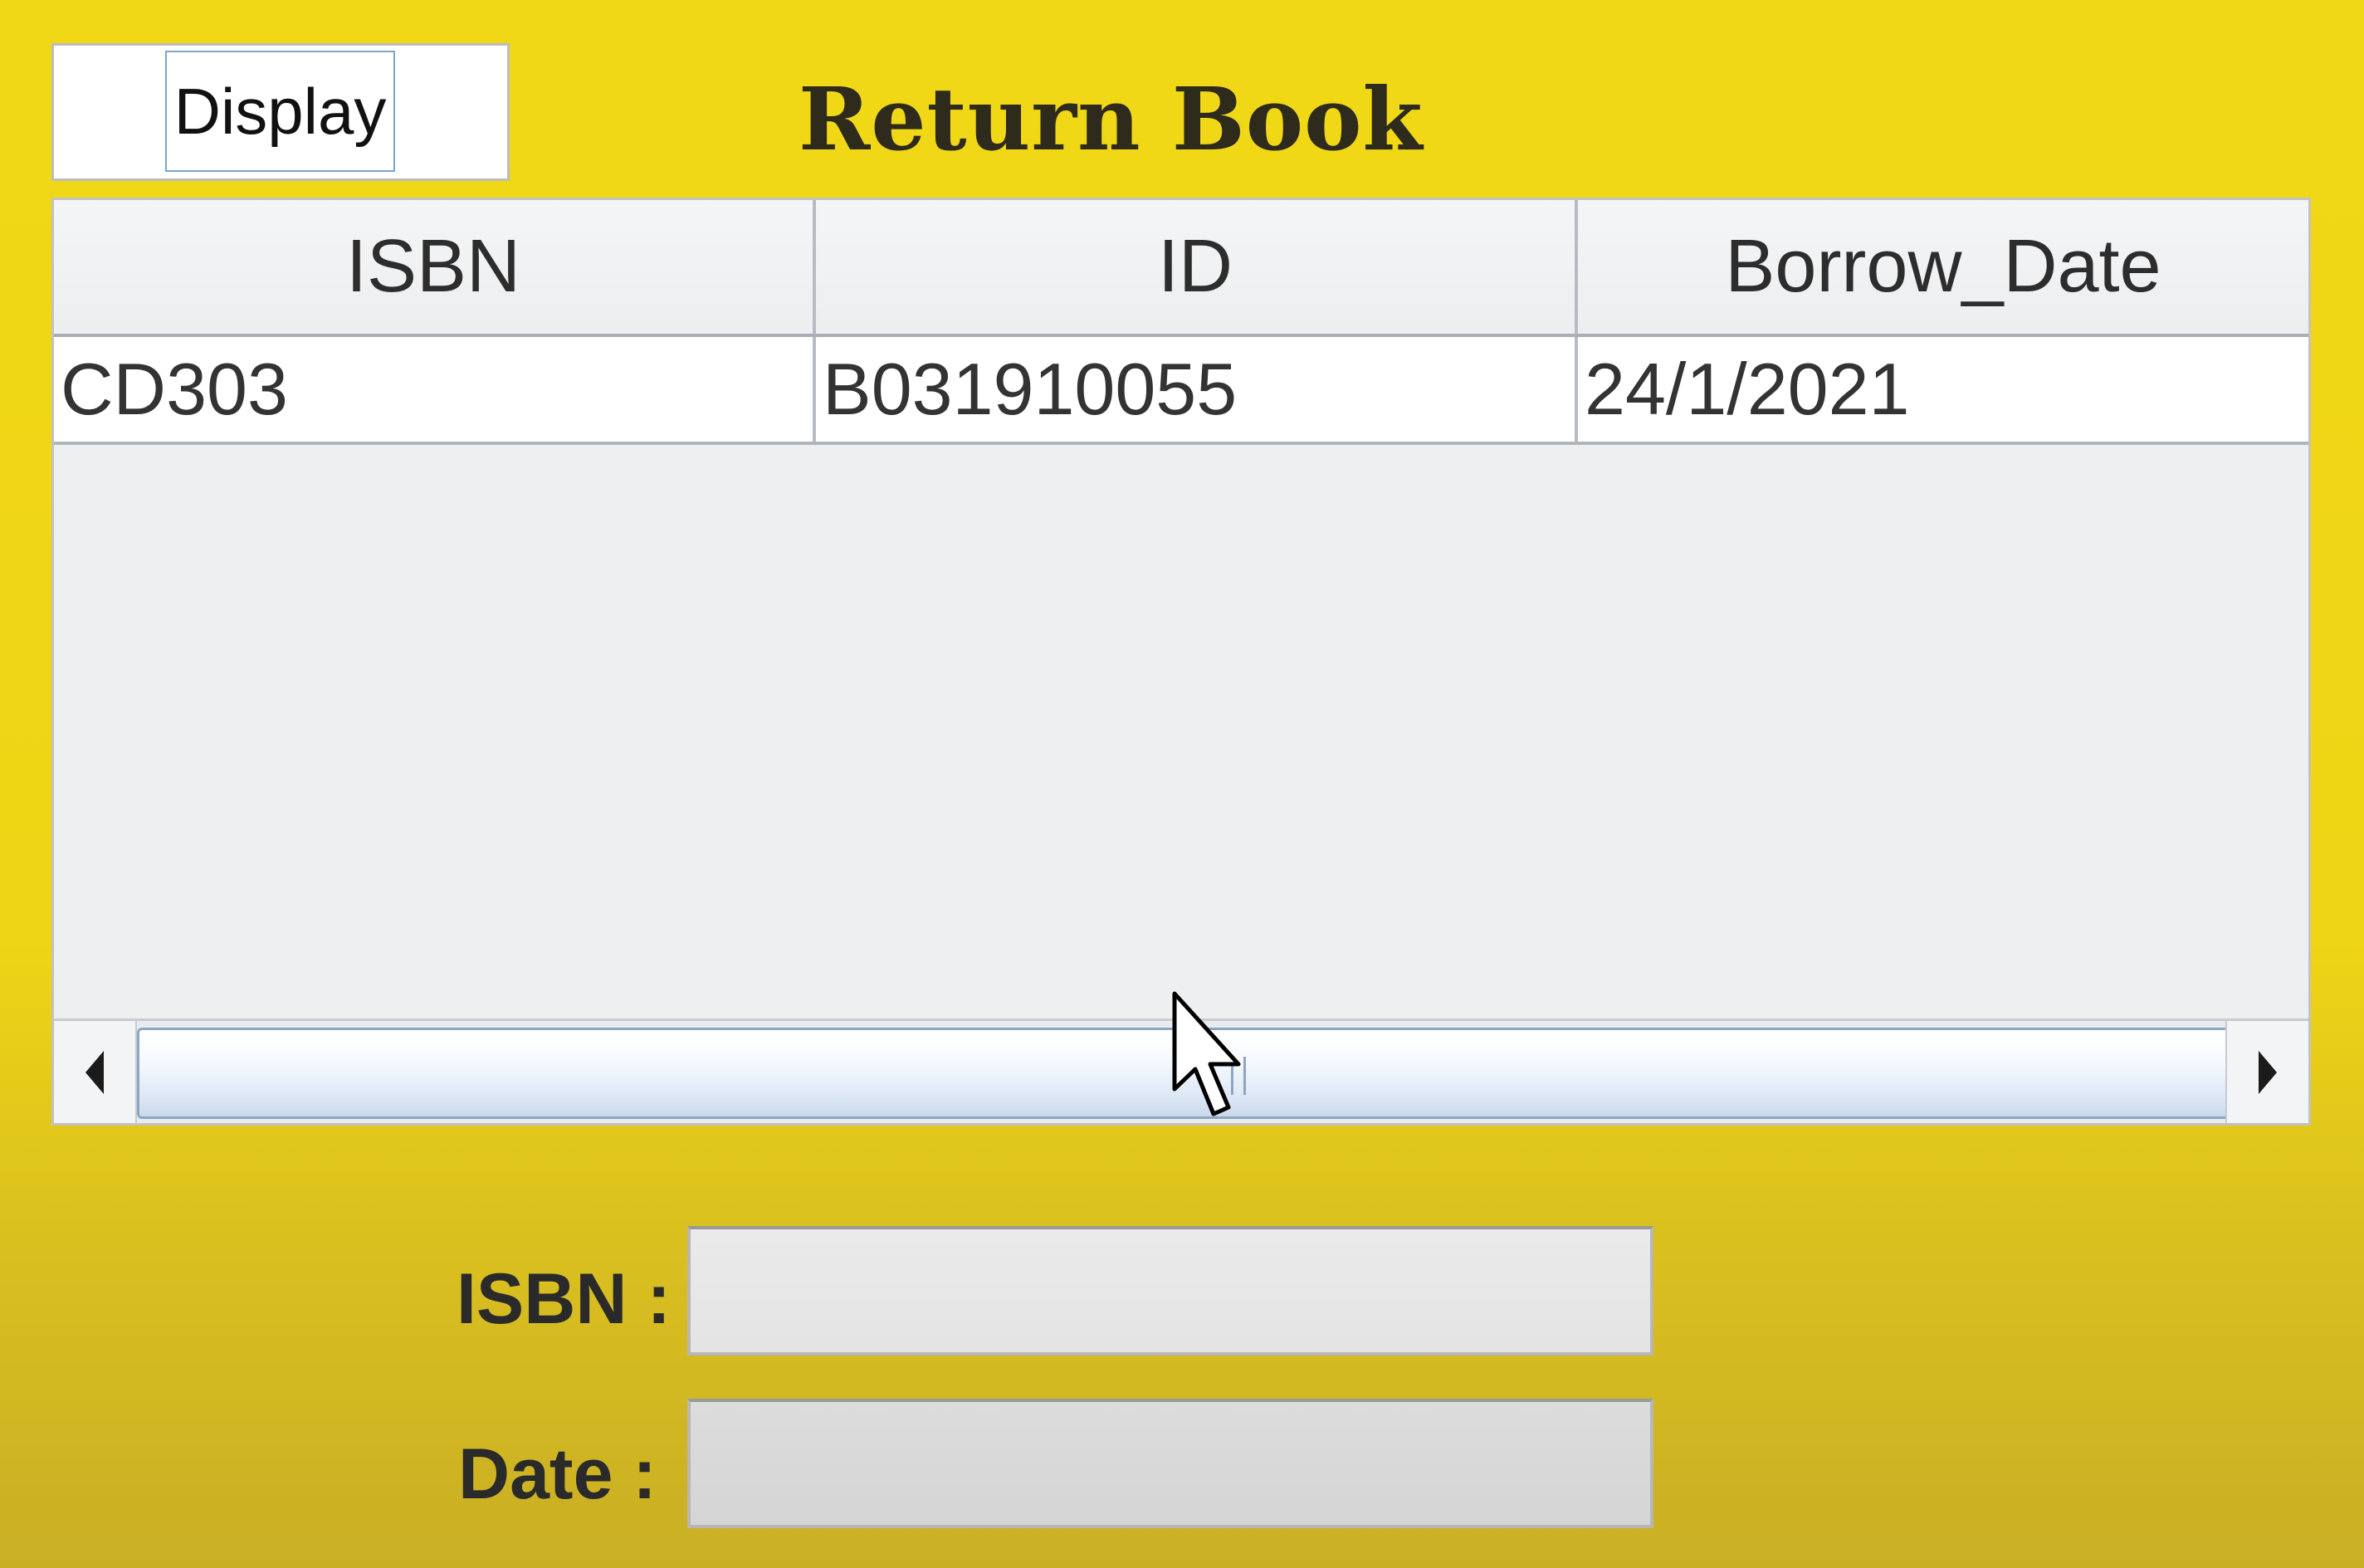  I want to click on thumb-grip-icon, so click(1238, 1076).